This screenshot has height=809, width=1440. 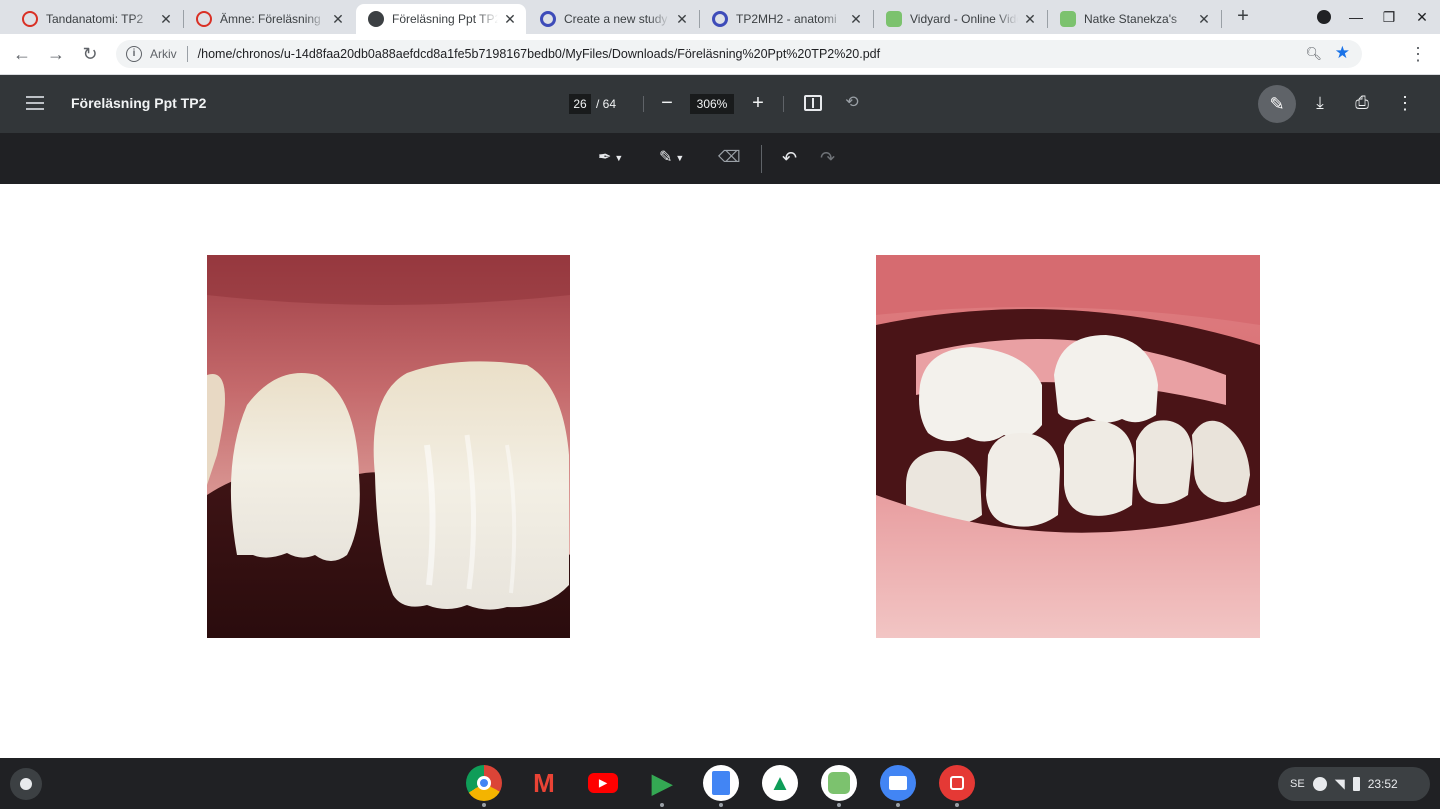 I want to click on tab-title: TP2MH2 - anatomi, so click(x=786, y=19).